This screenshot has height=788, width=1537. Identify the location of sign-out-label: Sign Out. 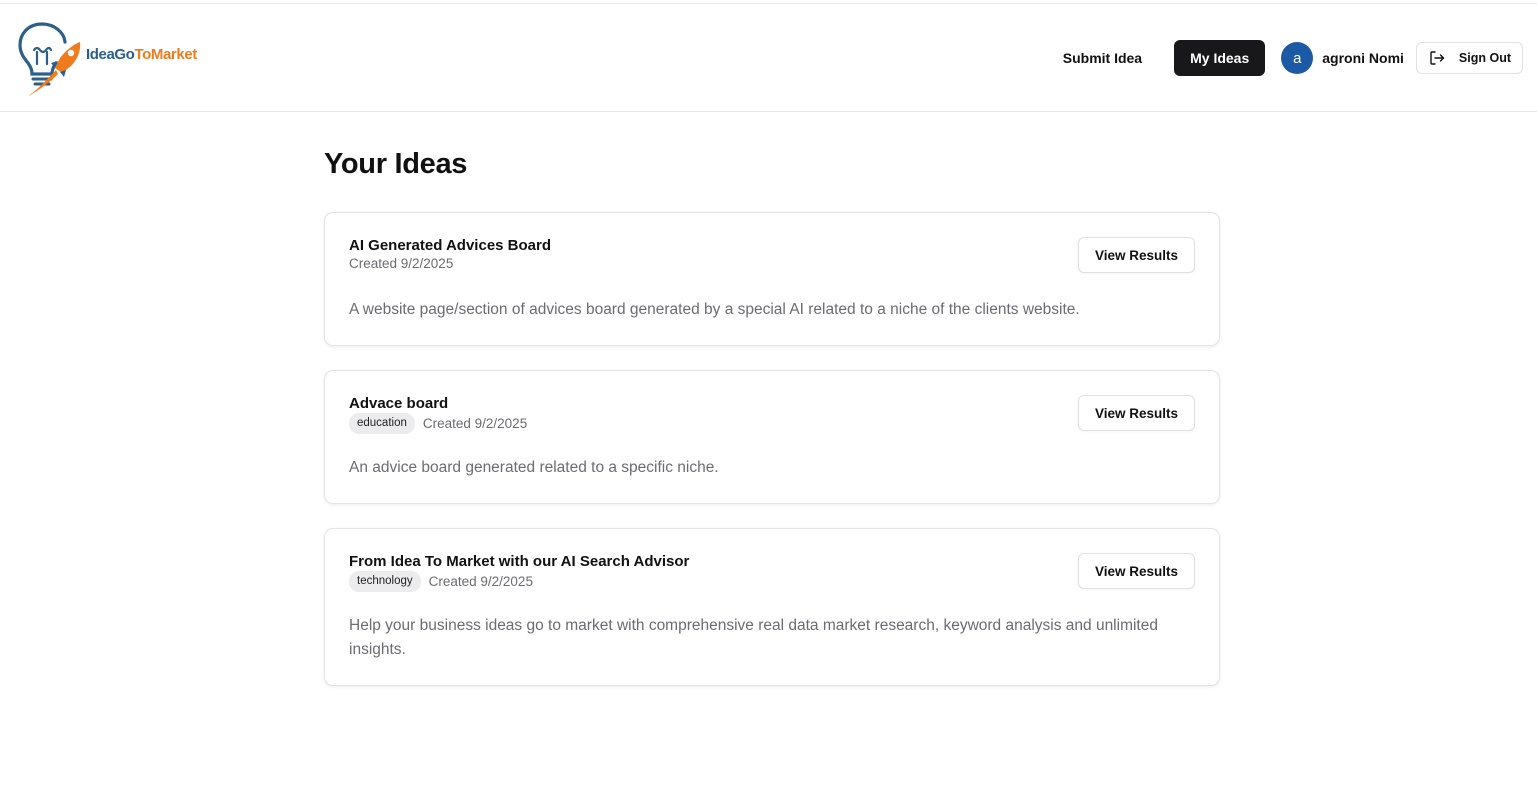
(1484, 58).